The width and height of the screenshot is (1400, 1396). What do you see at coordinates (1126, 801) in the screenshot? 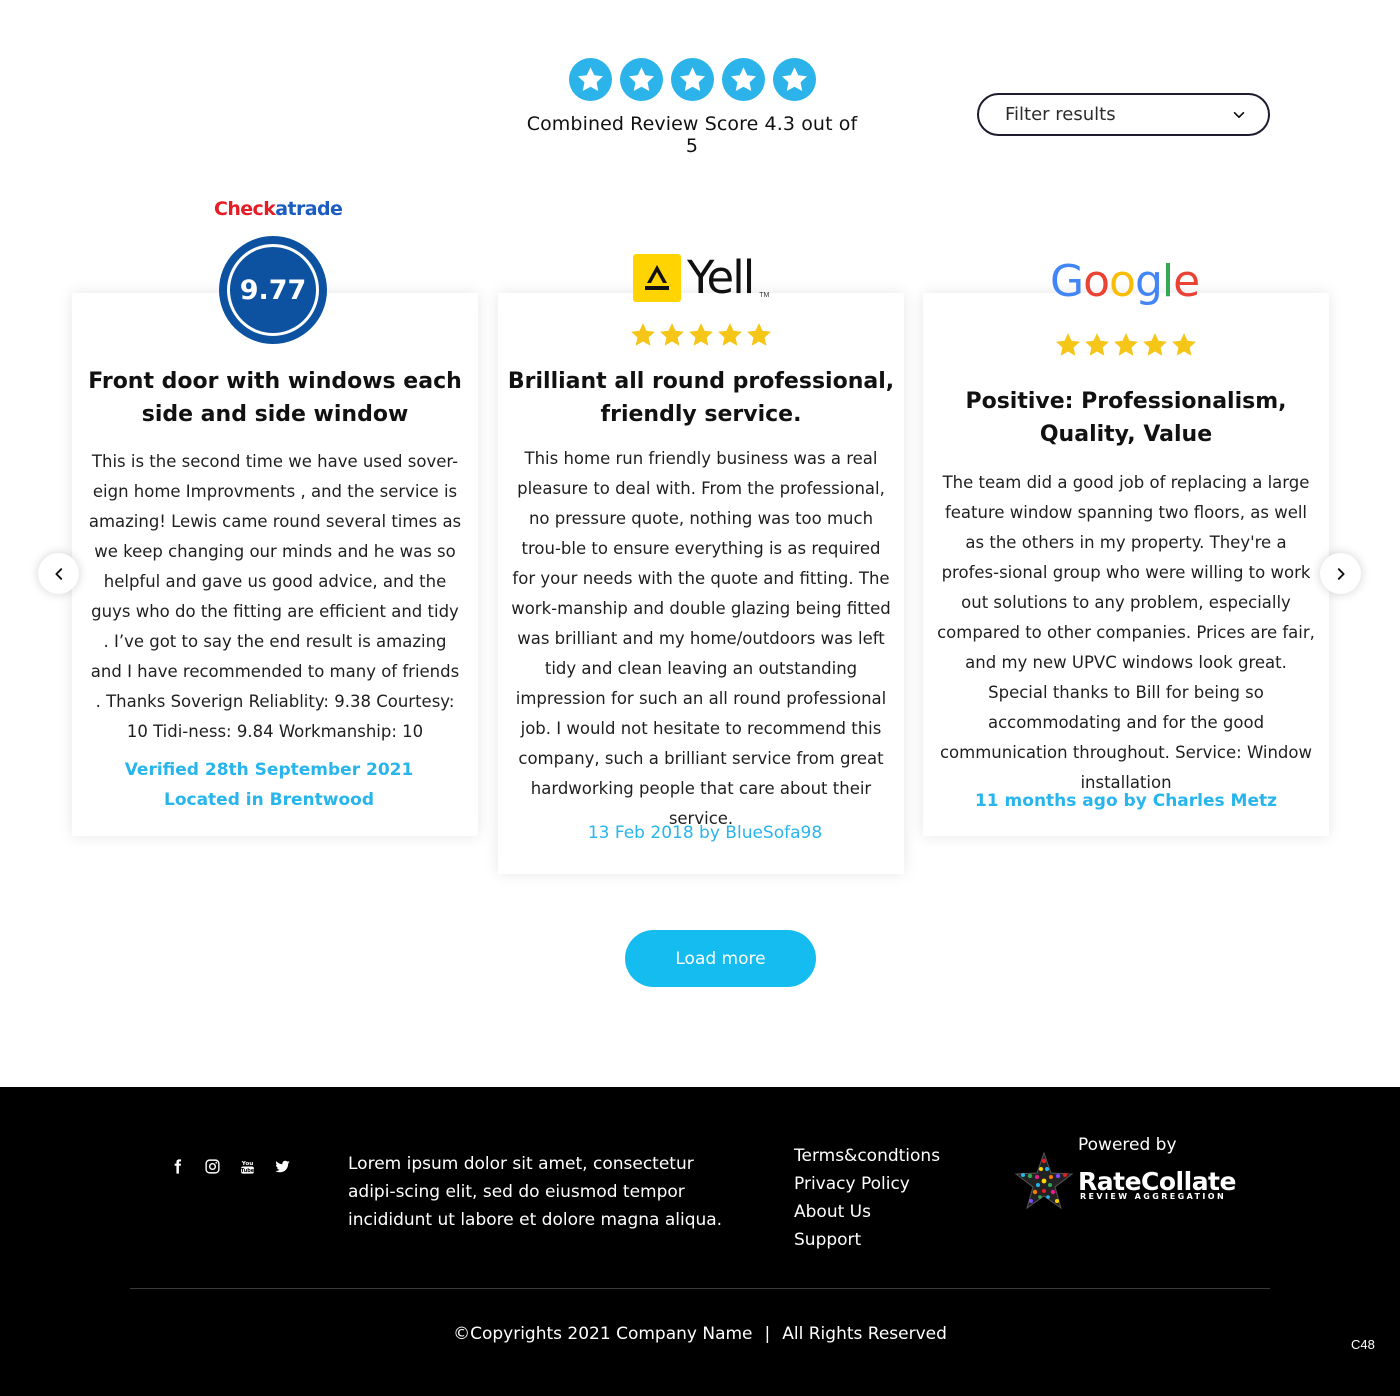
I see `review-meta: 11 months ago by Charles Metz` at bounding box center [1126, 801].